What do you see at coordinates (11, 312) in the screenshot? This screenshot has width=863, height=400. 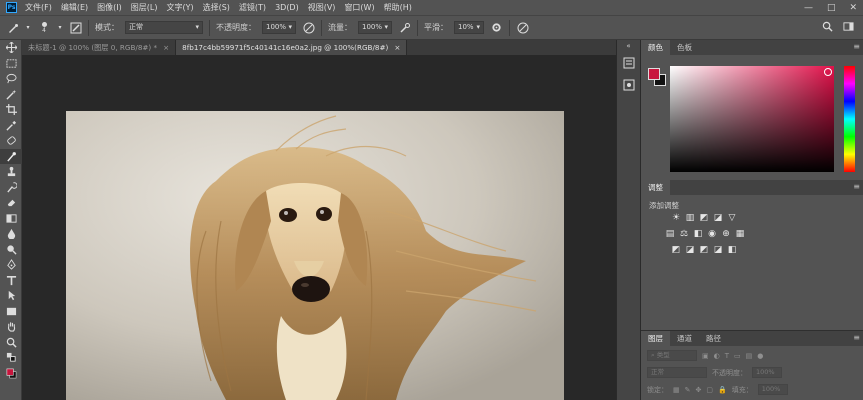 I see `rectangle-icon` at bounding box center [11, 312].